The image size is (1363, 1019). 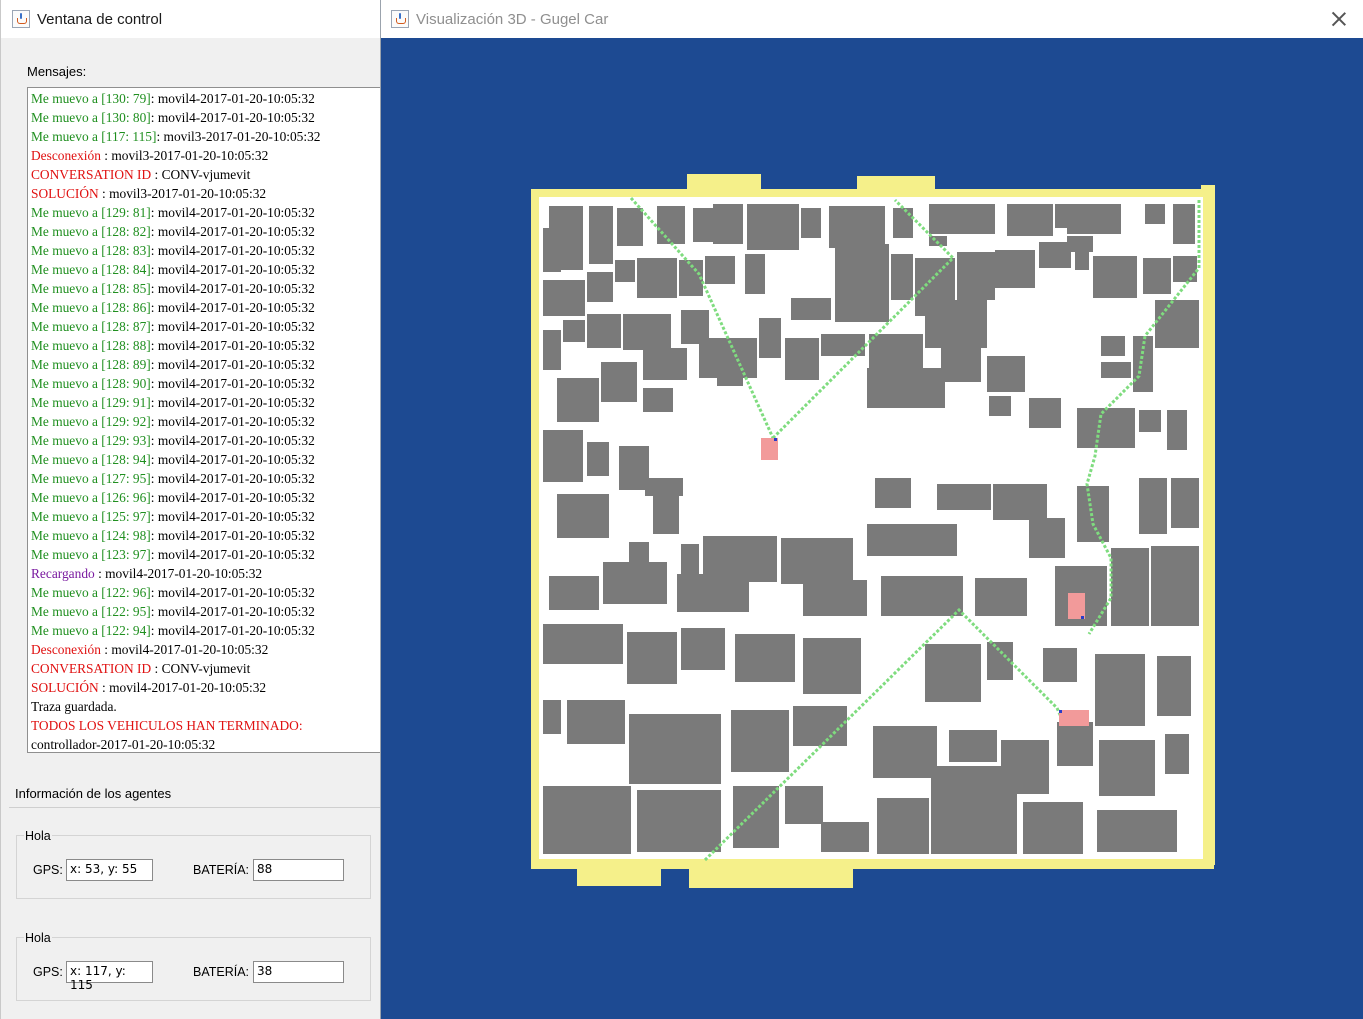 I want to click on agent-2-title: Hola, so click(x=38, y=938).